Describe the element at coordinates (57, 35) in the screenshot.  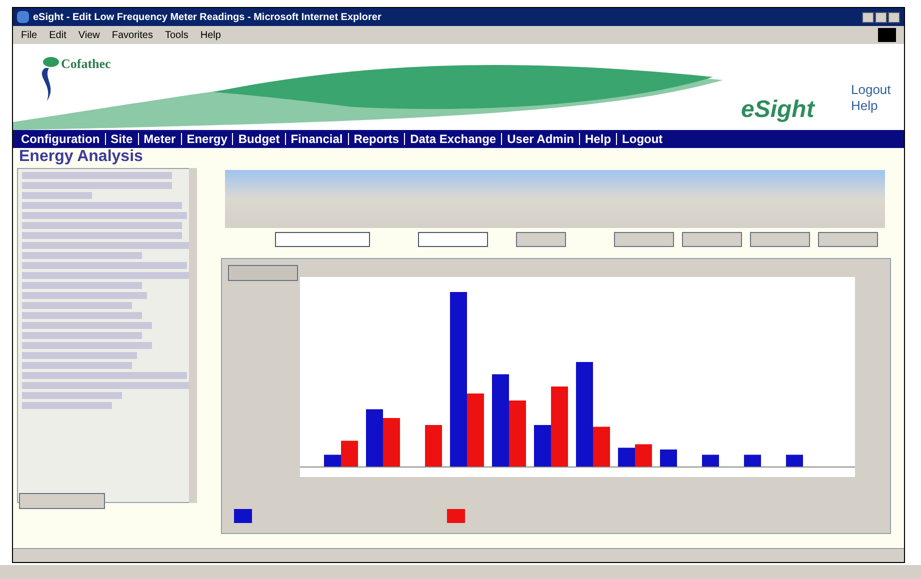
I see `menu-item: Edit` at that location.